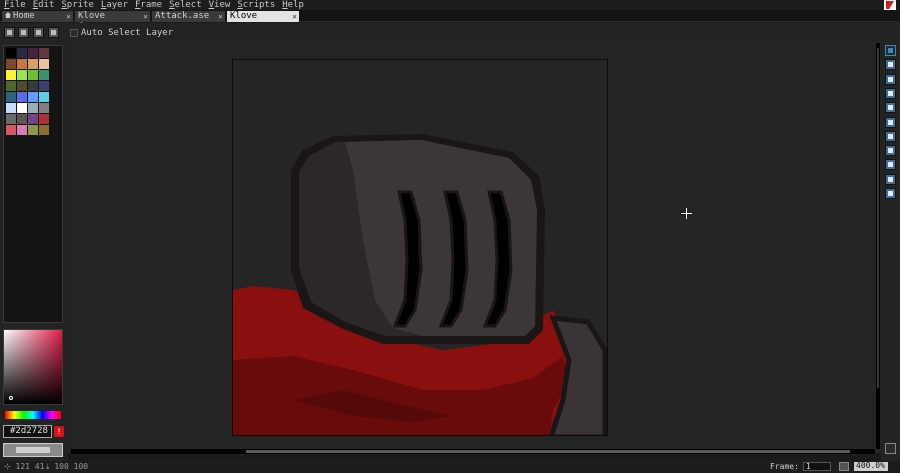 The image size is (900, 473). Describe the element at coordinates (890, 151) in the screenshot. I see `line-icon` at that location.